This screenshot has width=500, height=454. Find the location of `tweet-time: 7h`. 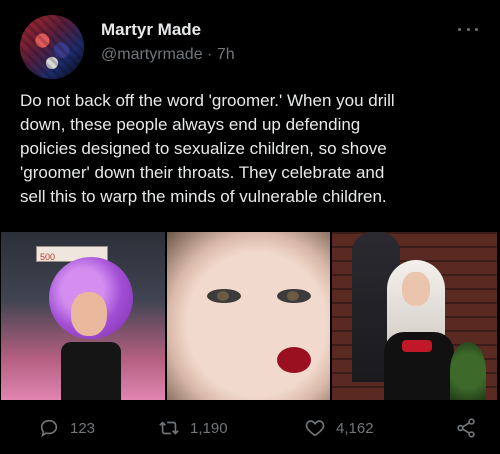

tweet-time: 7h is located at coordinates (226, 54).